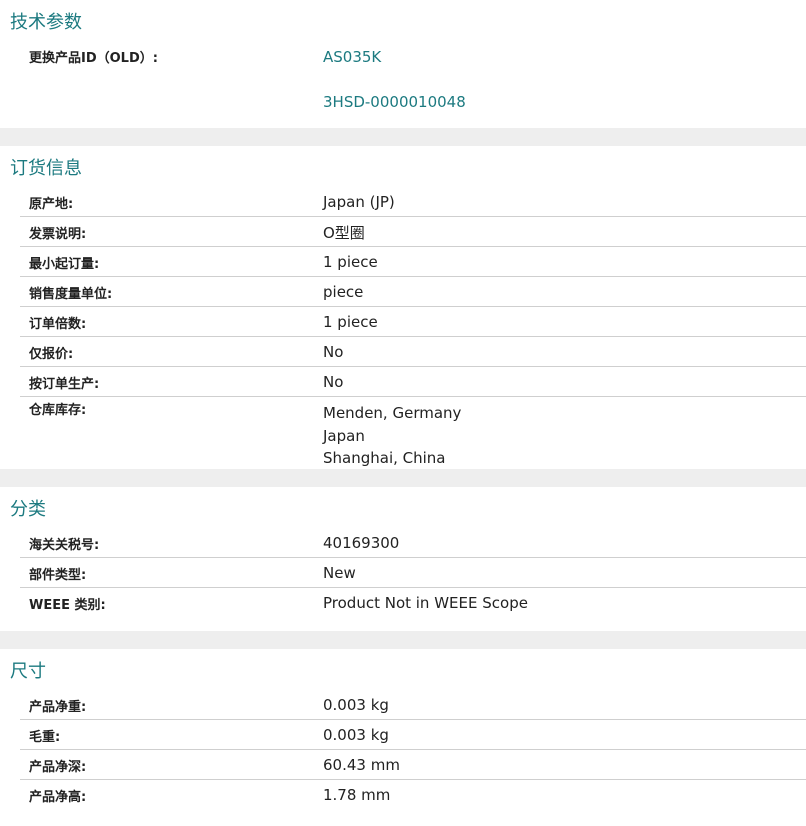 The width and height of the screenshot is (806, 826). Describe the element at coordinates (403, 543) in the screenshot. I see `spec-row: 海关关税号: 40169300` at that location.